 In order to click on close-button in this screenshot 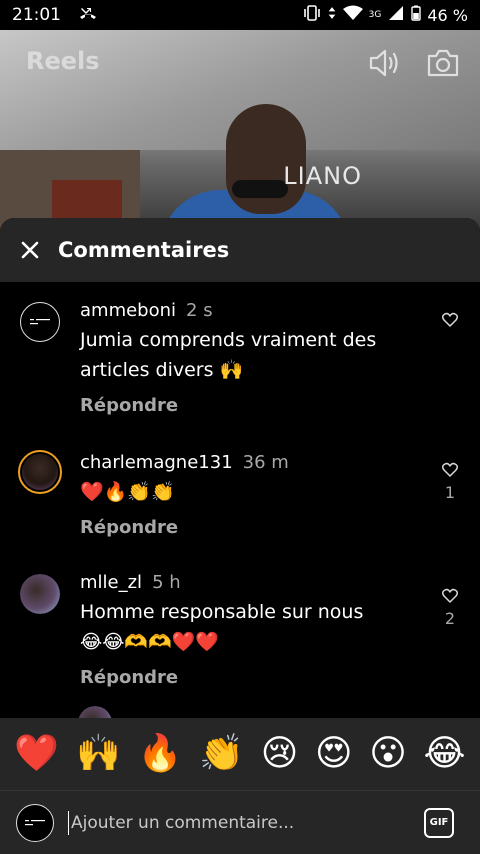, I will do `click(30, 250)`.